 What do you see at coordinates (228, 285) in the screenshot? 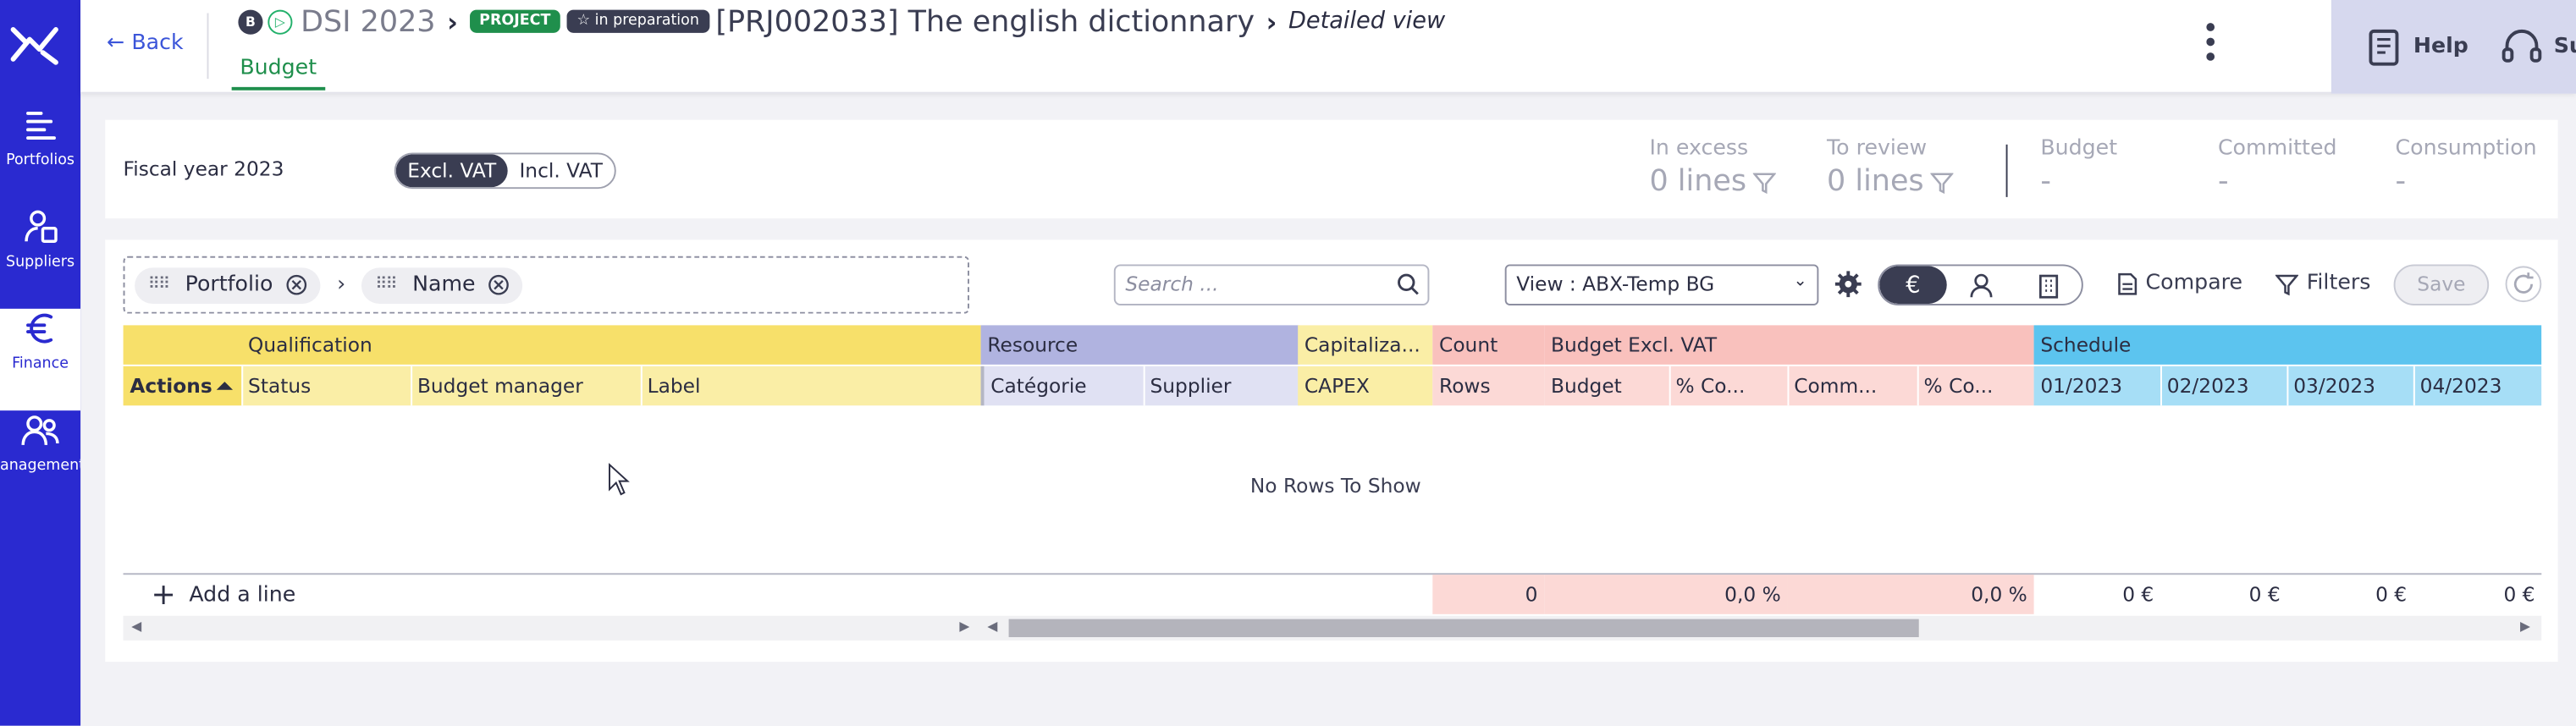
I see `group-chip-portfolio: ⠿⠿ Portfolio` at bounding box center [228, 285].